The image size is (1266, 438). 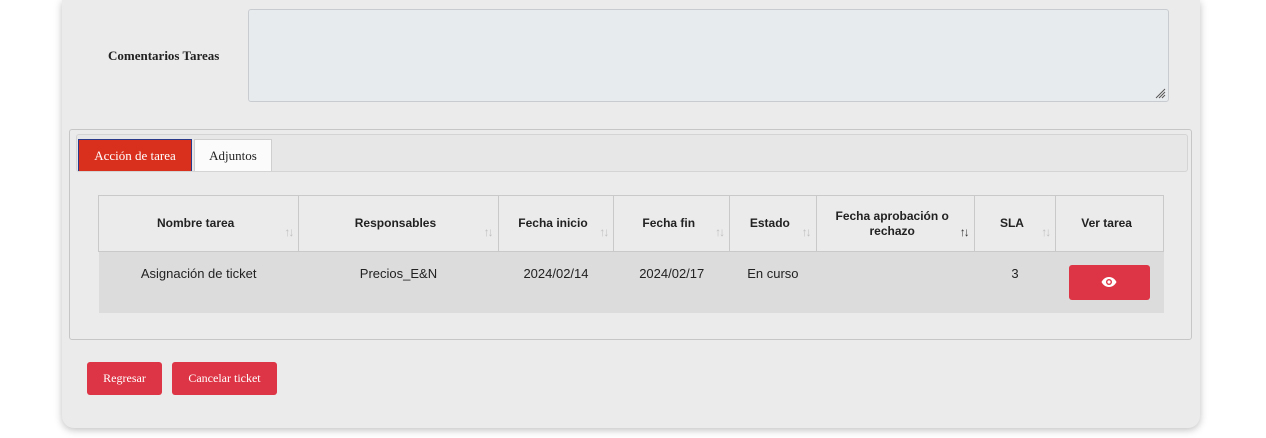 What do you see at coordinates (1011, 223) in the screenshot?
I see `col-header-label: SLA` at bounding box center [1011, 223].